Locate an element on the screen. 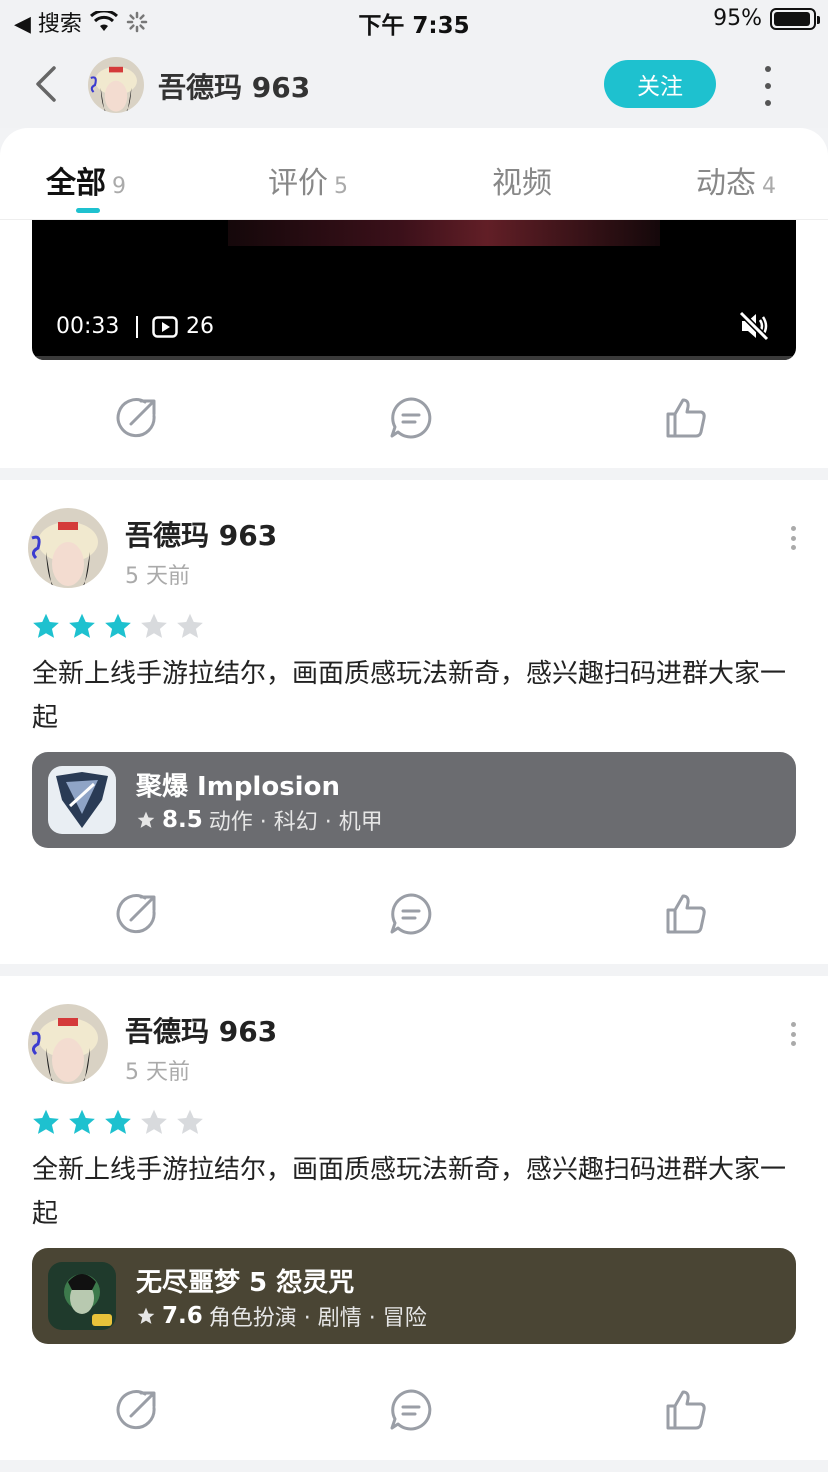 The image size is (828, 1472). profile-header: 吾德玛 963 关注 is located at coordinates (414, 84).